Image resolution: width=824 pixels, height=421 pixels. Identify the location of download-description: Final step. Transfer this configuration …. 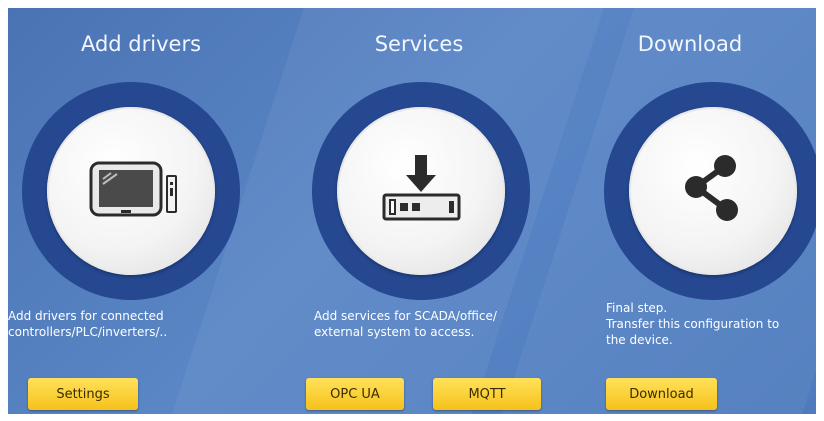
(692, 324).